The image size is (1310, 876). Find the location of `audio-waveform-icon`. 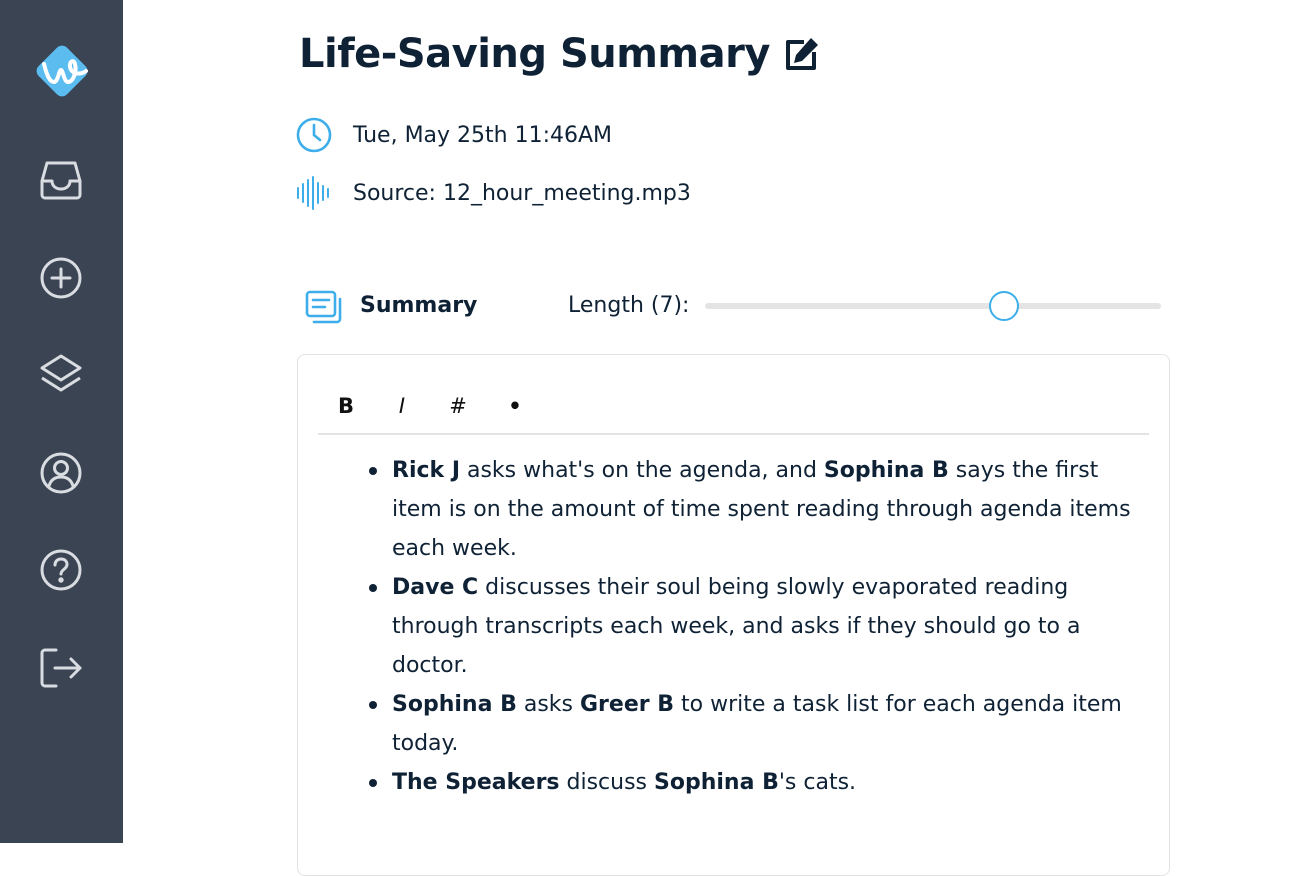

audio-waveform-icon is located at coordinates (313, 193).